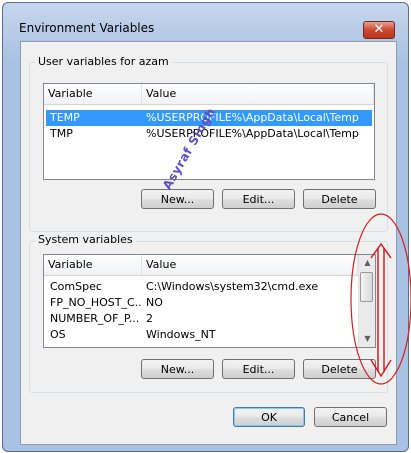 Image resolution: width=411 pixels, height=453 pixels. What do you see at coordinates (381, 310) in the screenshot?
I see `double-arrow-icon` at bounding box center [381, 310].